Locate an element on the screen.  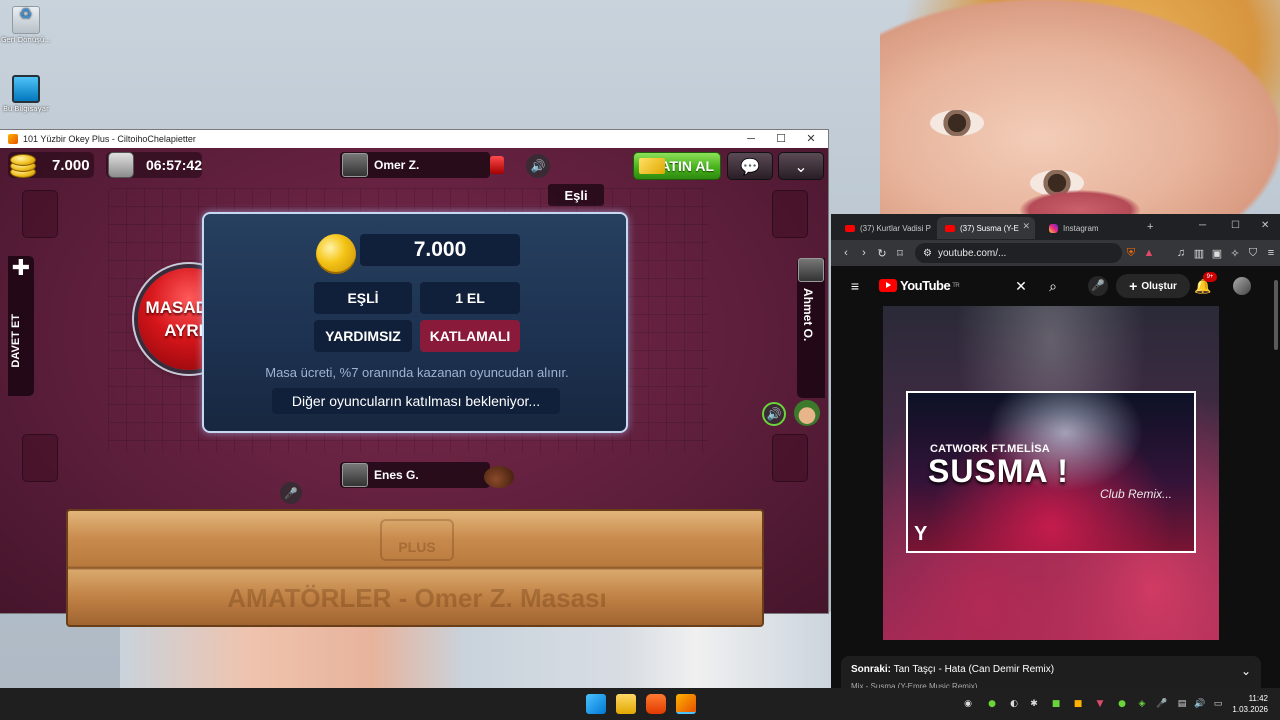
invite-label: DAVET ET is located at coordinates (16, 341).